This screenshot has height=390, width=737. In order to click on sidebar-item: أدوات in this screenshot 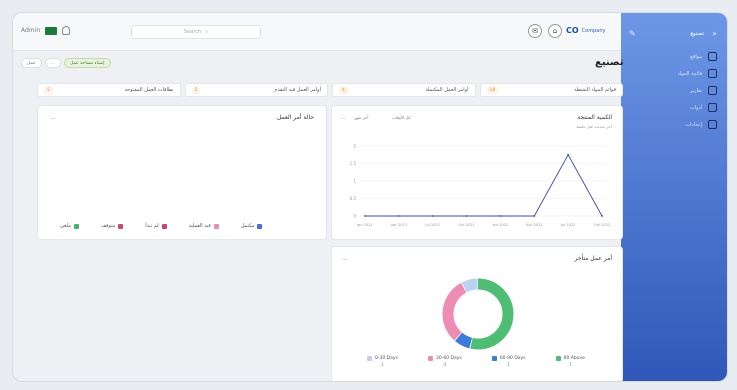, I will do `click(674, 107)`.